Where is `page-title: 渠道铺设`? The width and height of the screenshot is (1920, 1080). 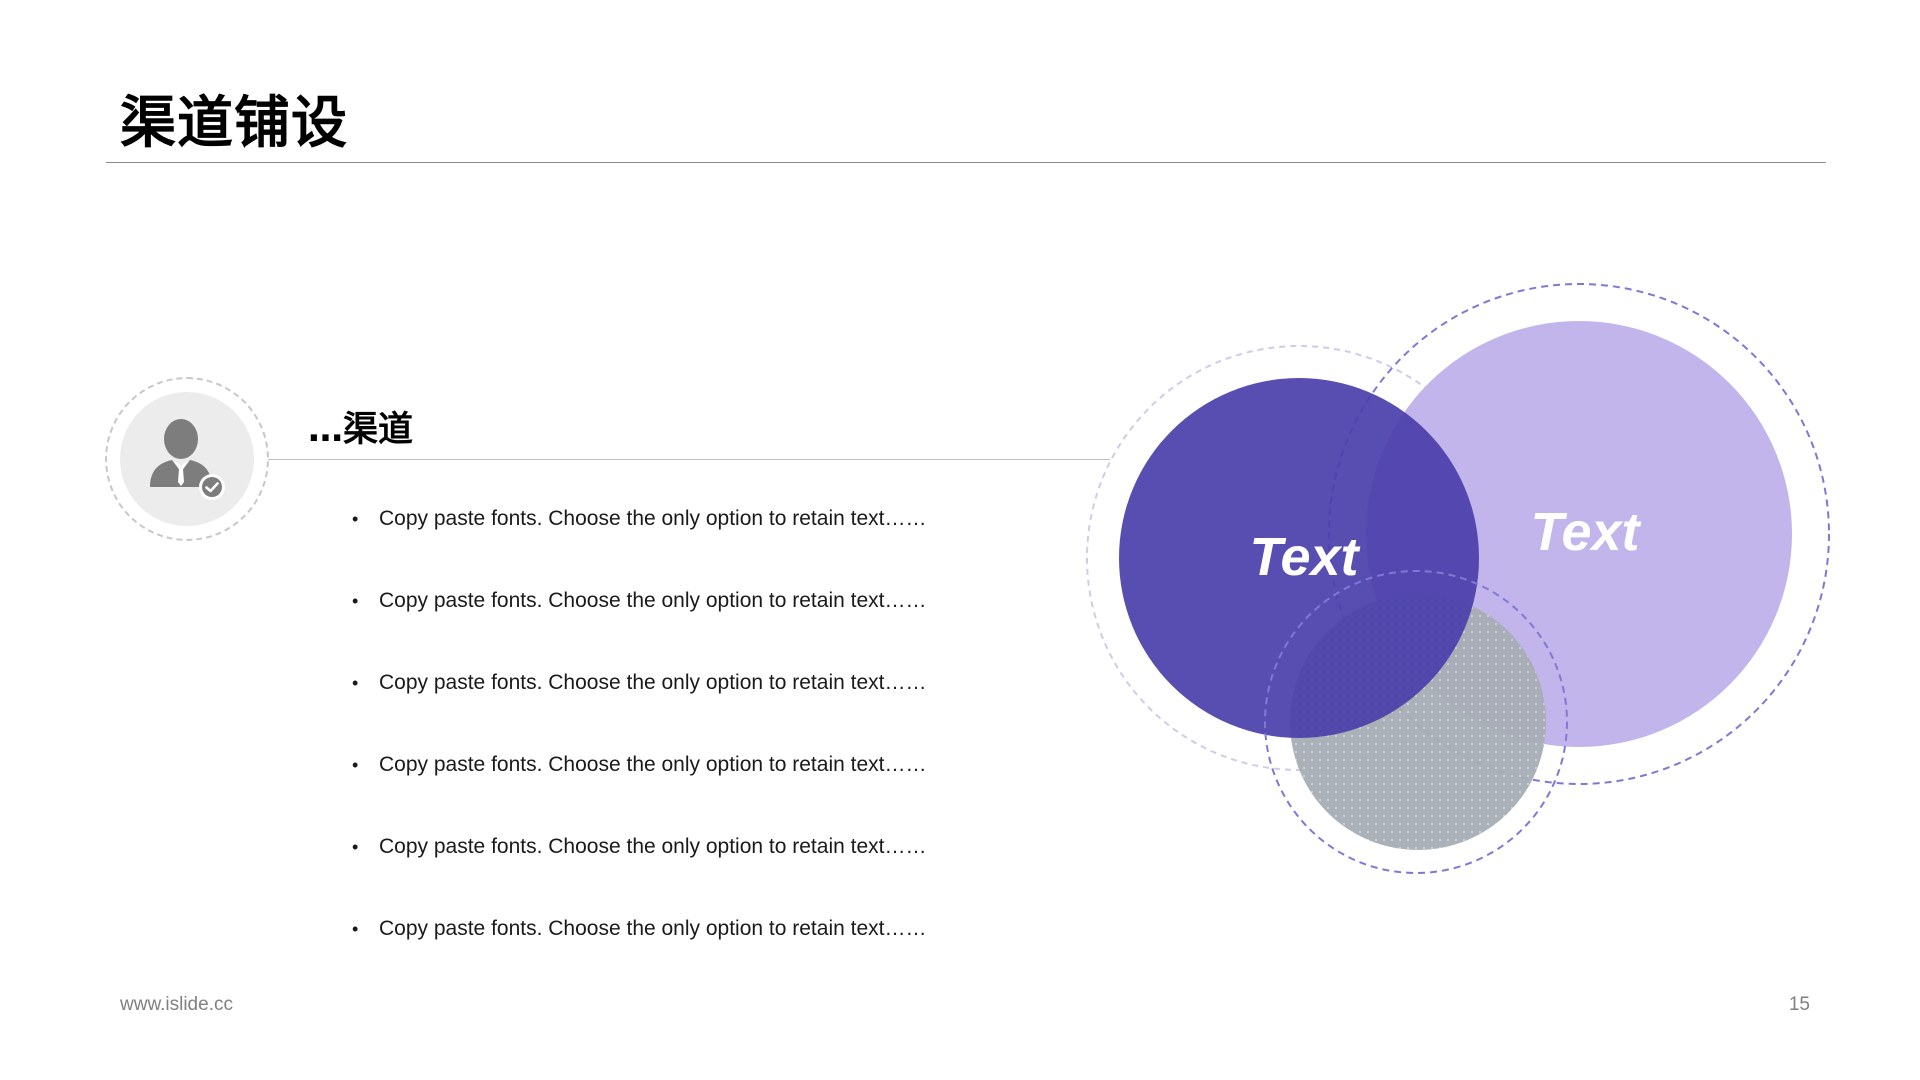 page-title: 渠道铺设 is located at coordinates (234, 123).